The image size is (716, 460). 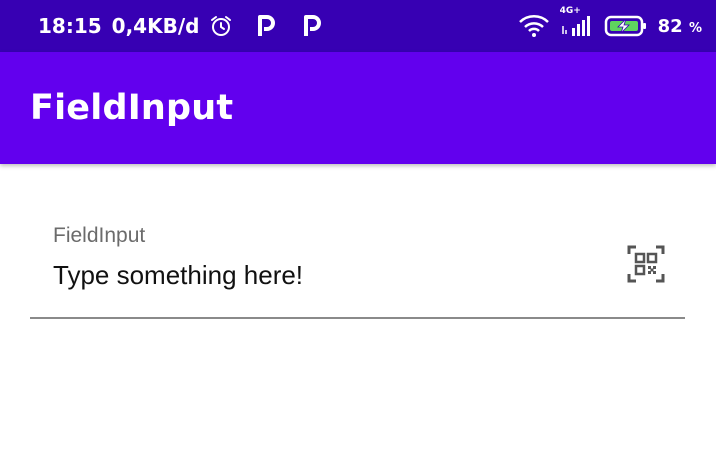 I want to click on signal-type-label: 4G+, so click(x=570, y=11).